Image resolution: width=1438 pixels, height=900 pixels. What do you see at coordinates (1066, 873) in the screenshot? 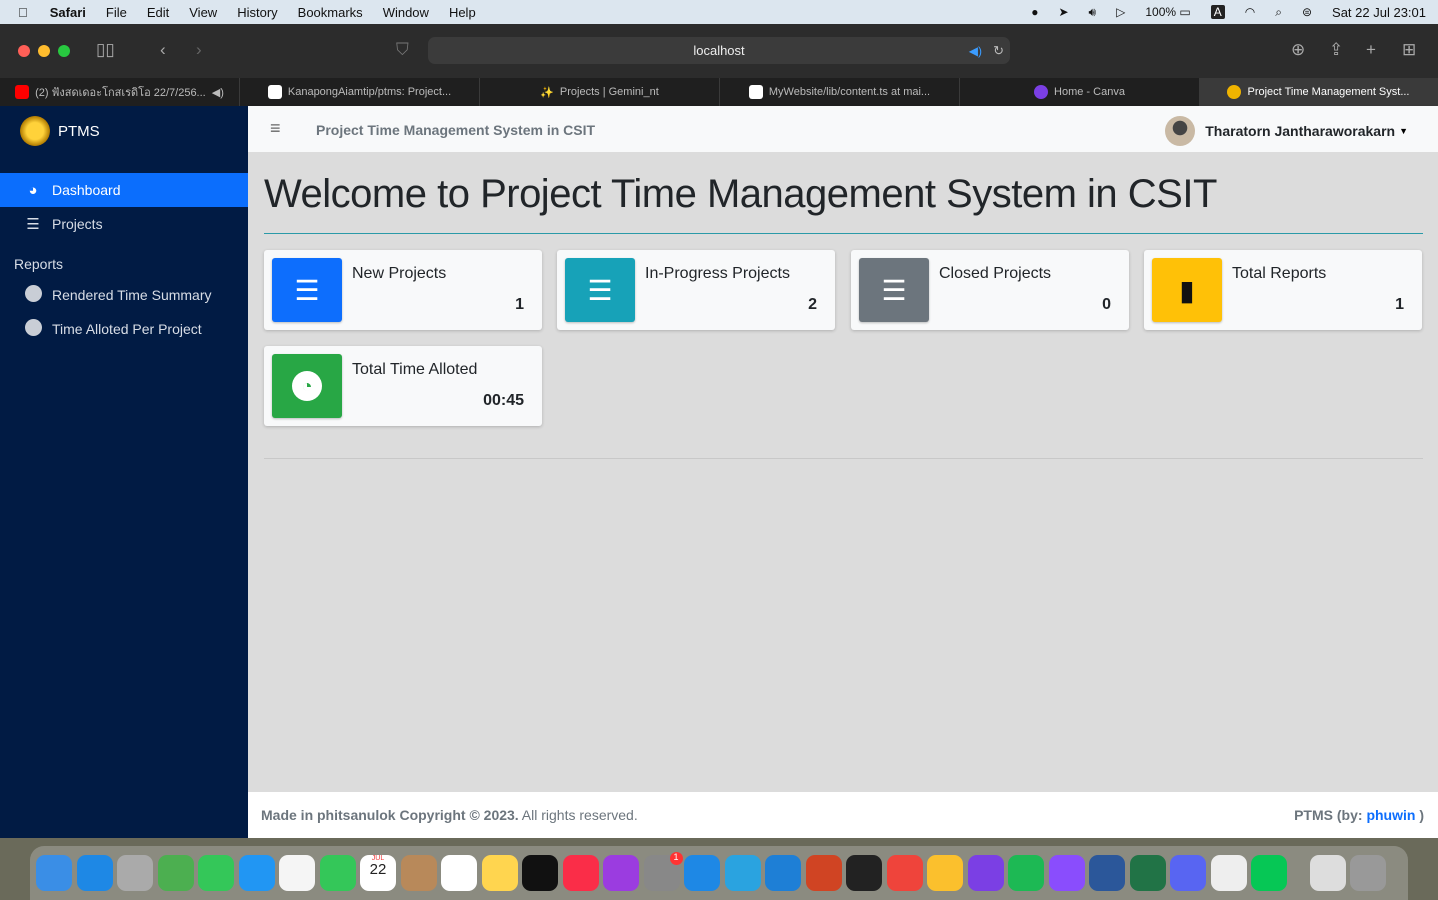
I see `messenger-app-icon` at bounding box center [1066, 873].